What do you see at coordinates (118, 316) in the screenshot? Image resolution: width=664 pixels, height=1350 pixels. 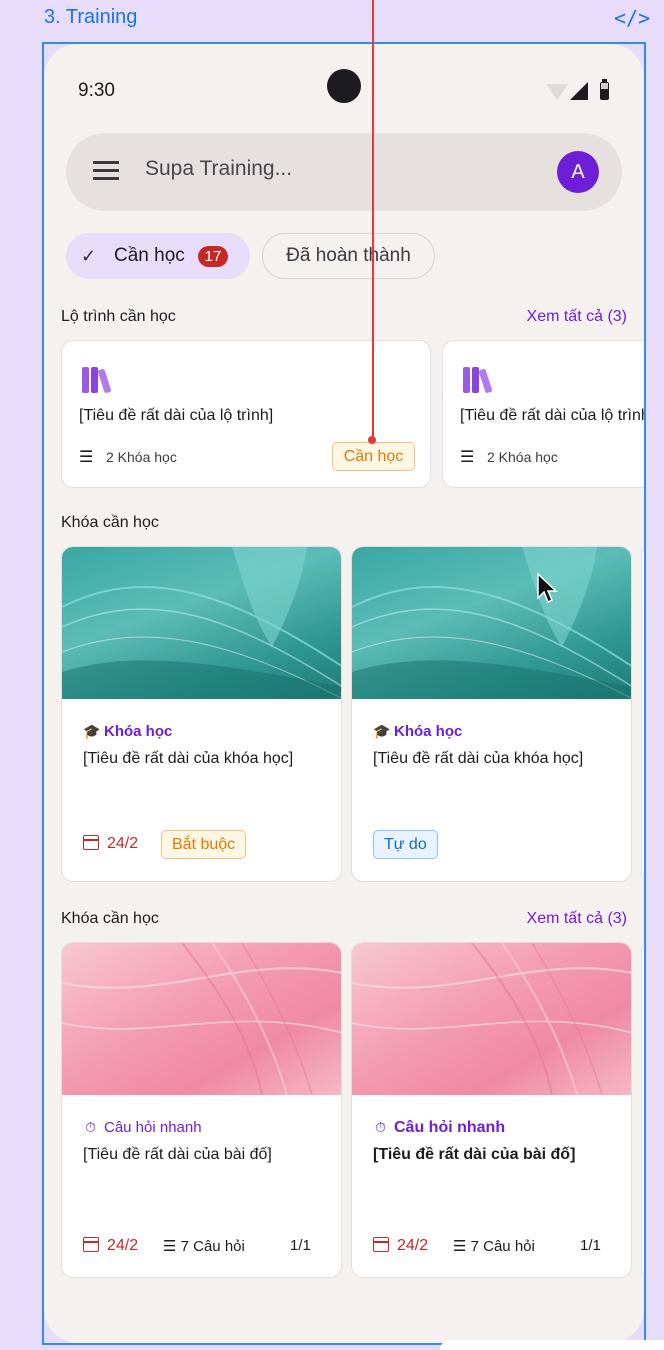 I see `section-title: Lộ trình cần học` at bounding box center [118, 316].